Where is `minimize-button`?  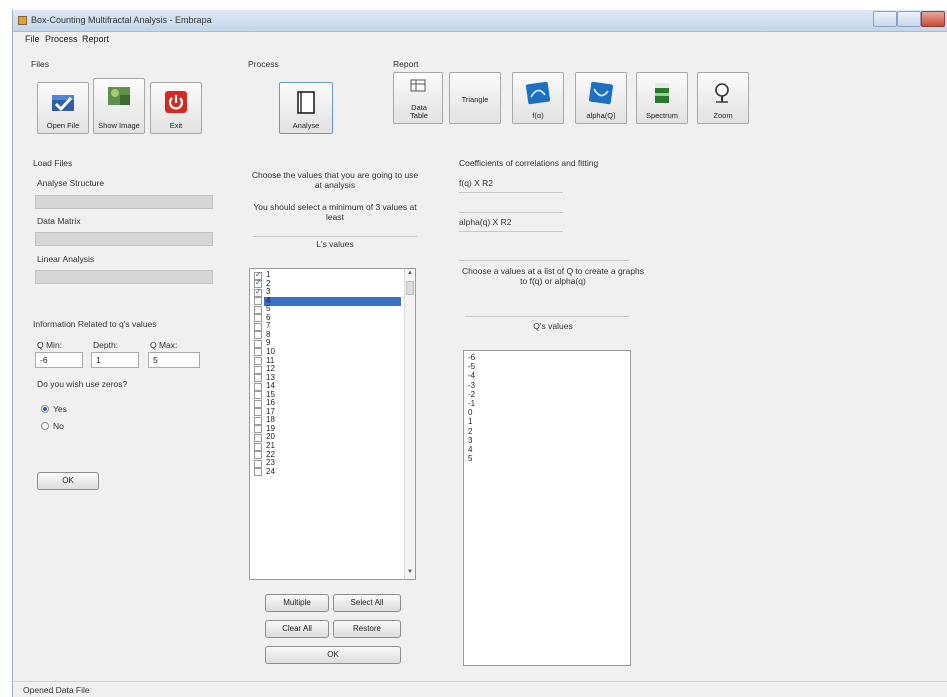
minimize-button is located at coordinates (885, 19).